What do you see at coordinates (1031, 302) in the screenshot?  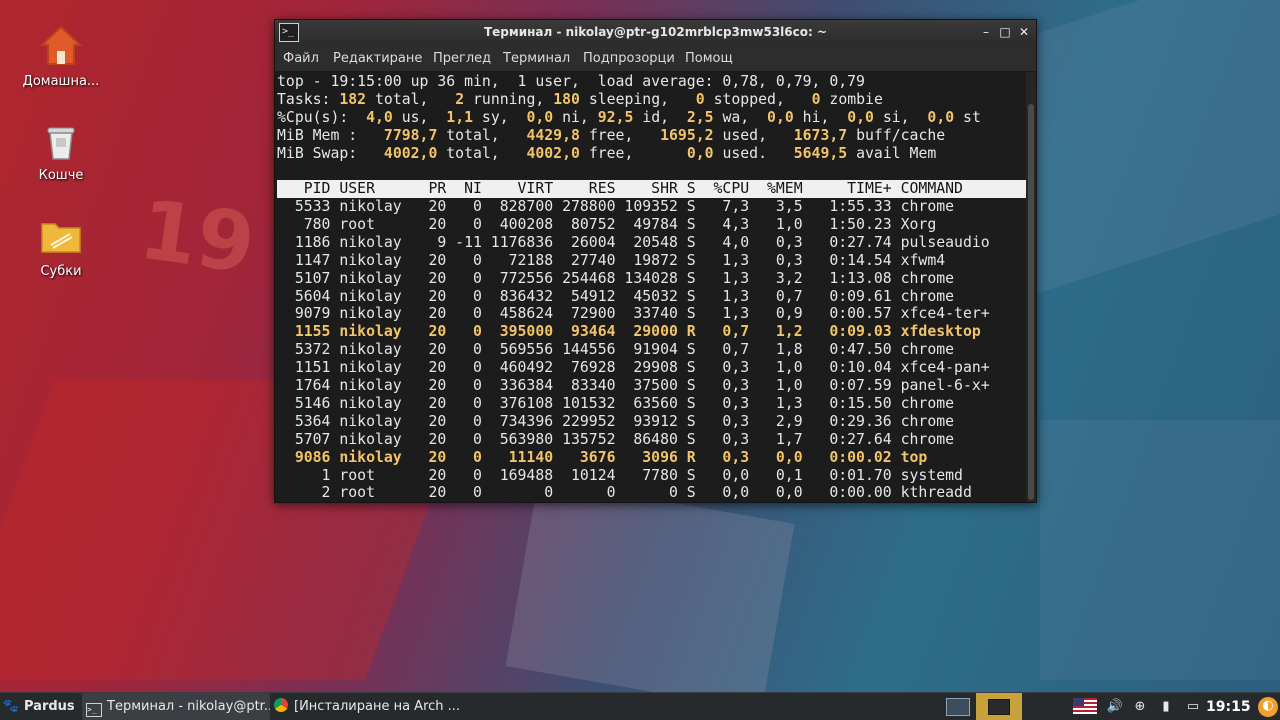 I see `scrollbar-thumb` at bounding box center [1031, 302].